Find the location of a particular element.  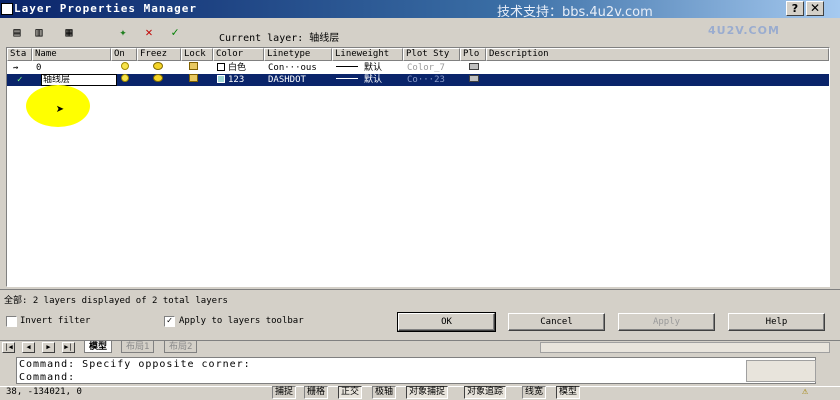

column-header-color: Color is located at coordinates (238, 54).